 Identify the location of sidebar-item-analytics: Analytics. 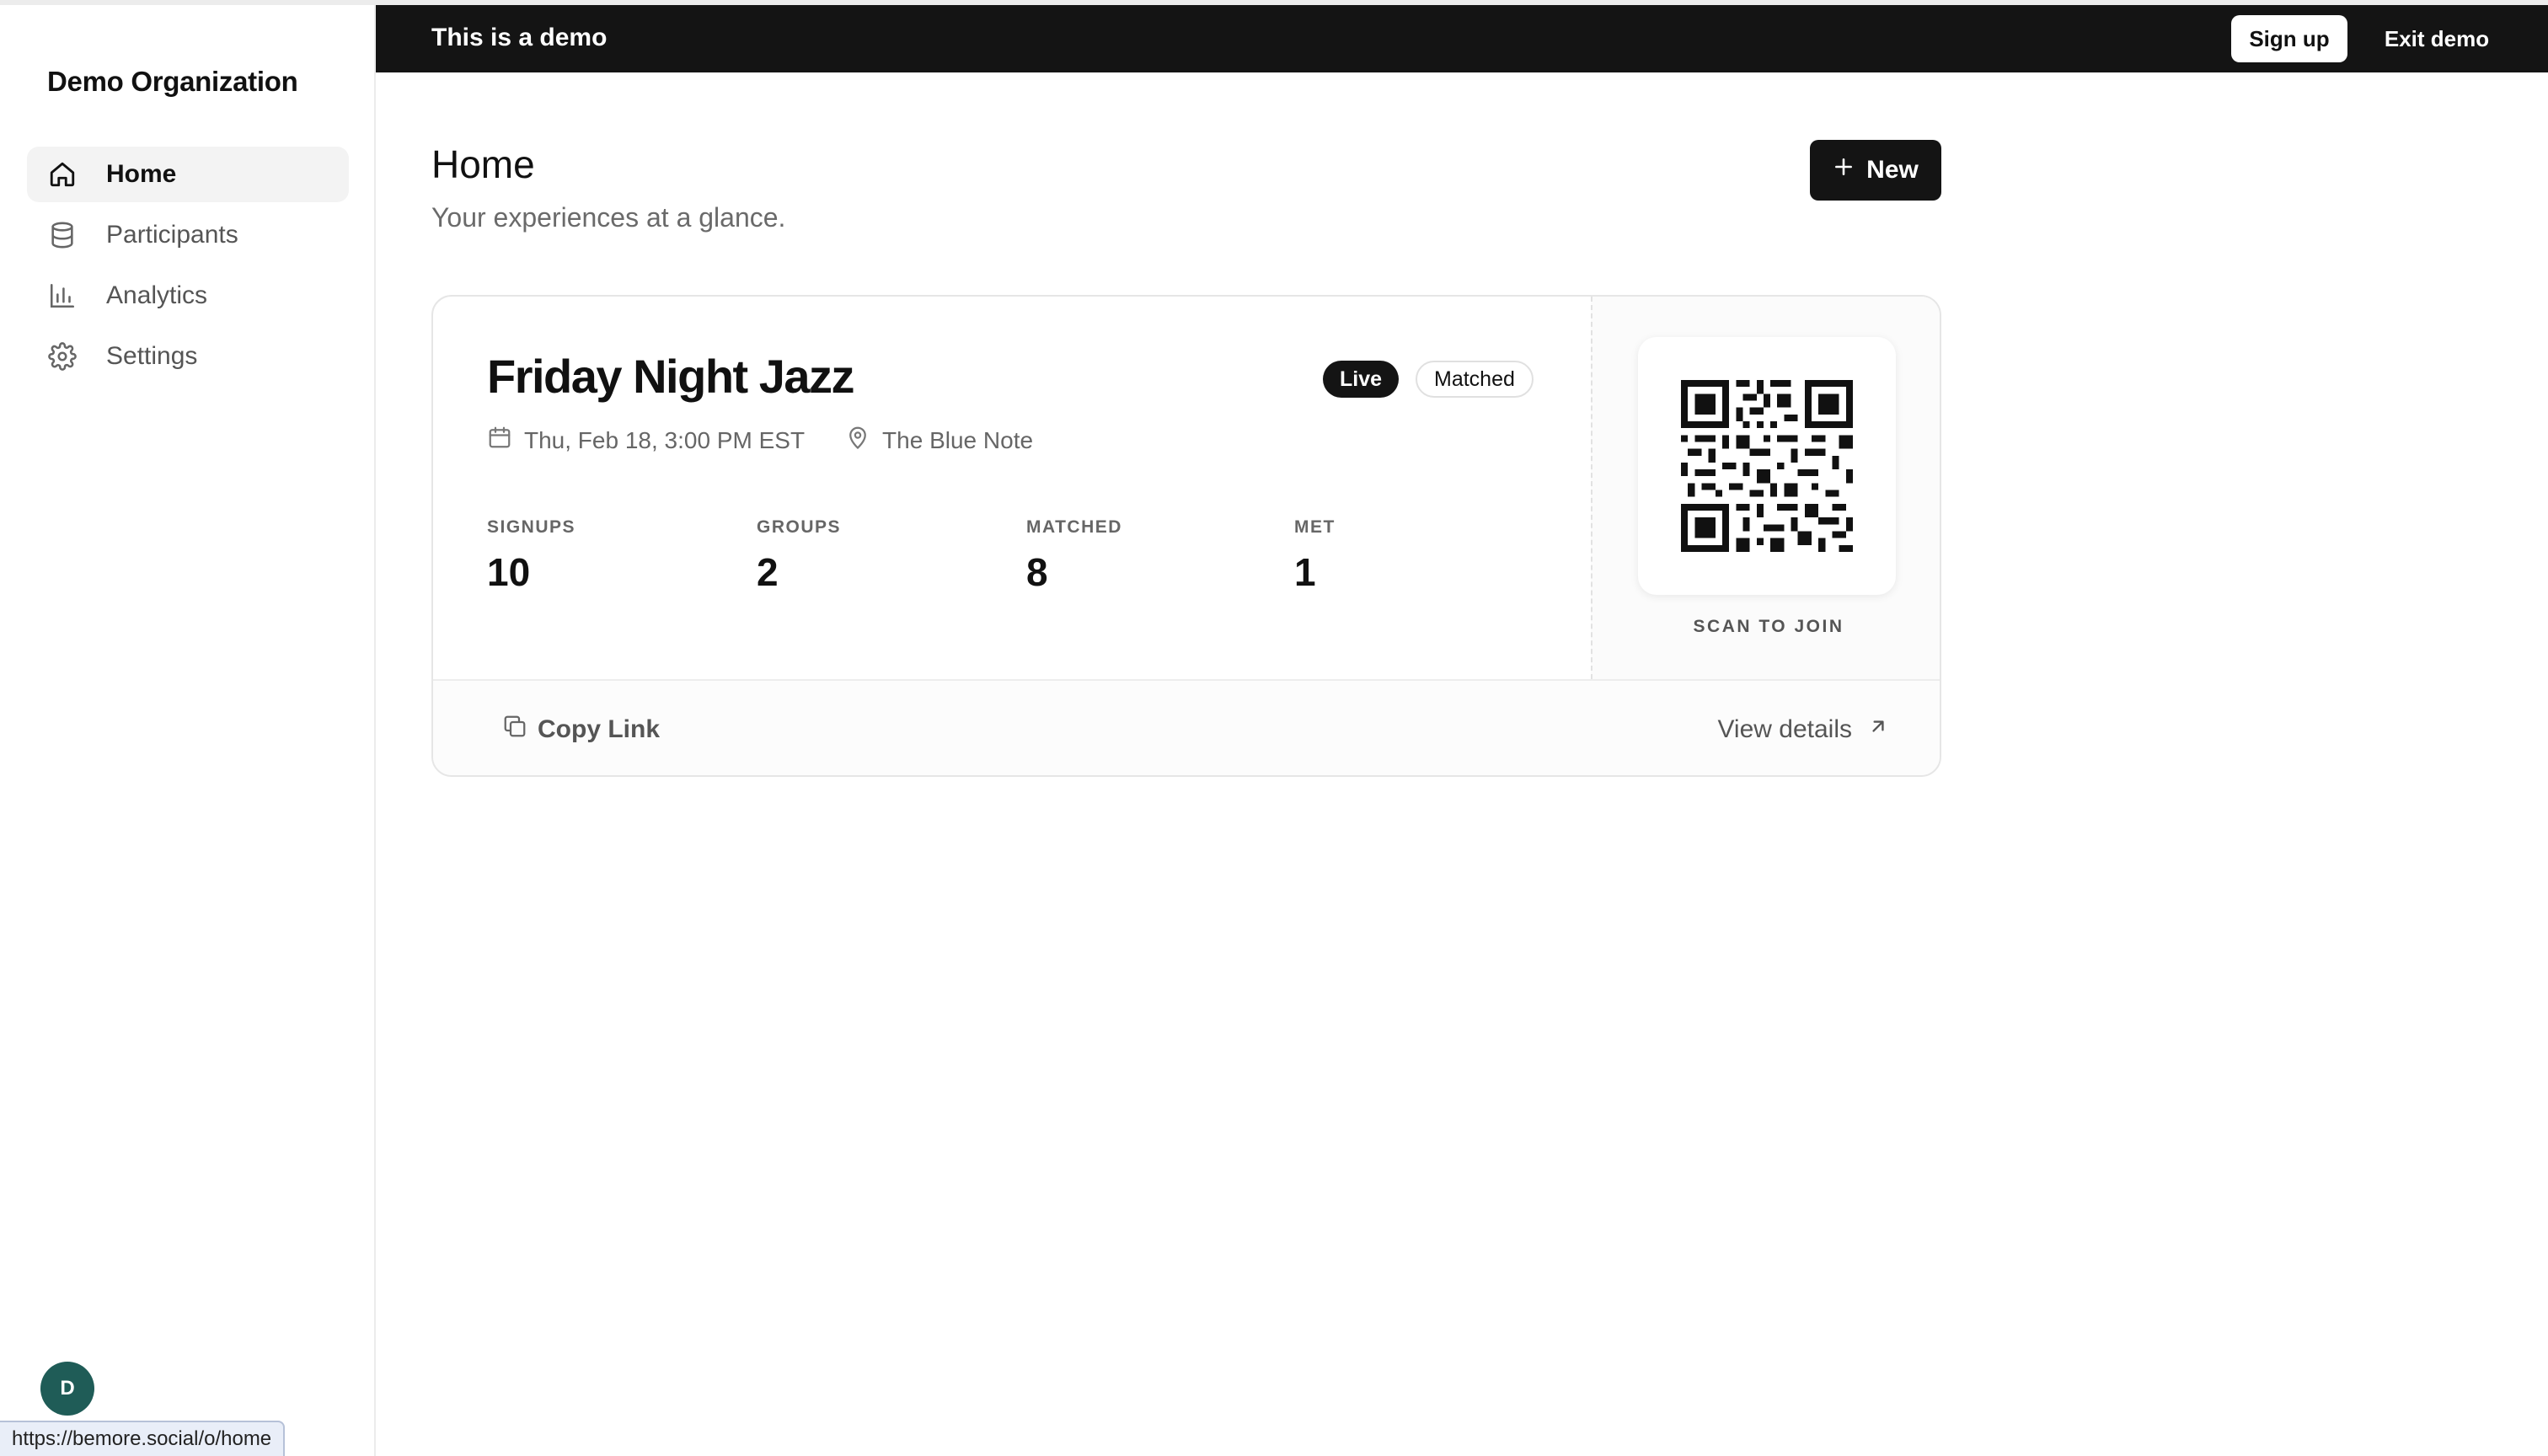
(188, 296).